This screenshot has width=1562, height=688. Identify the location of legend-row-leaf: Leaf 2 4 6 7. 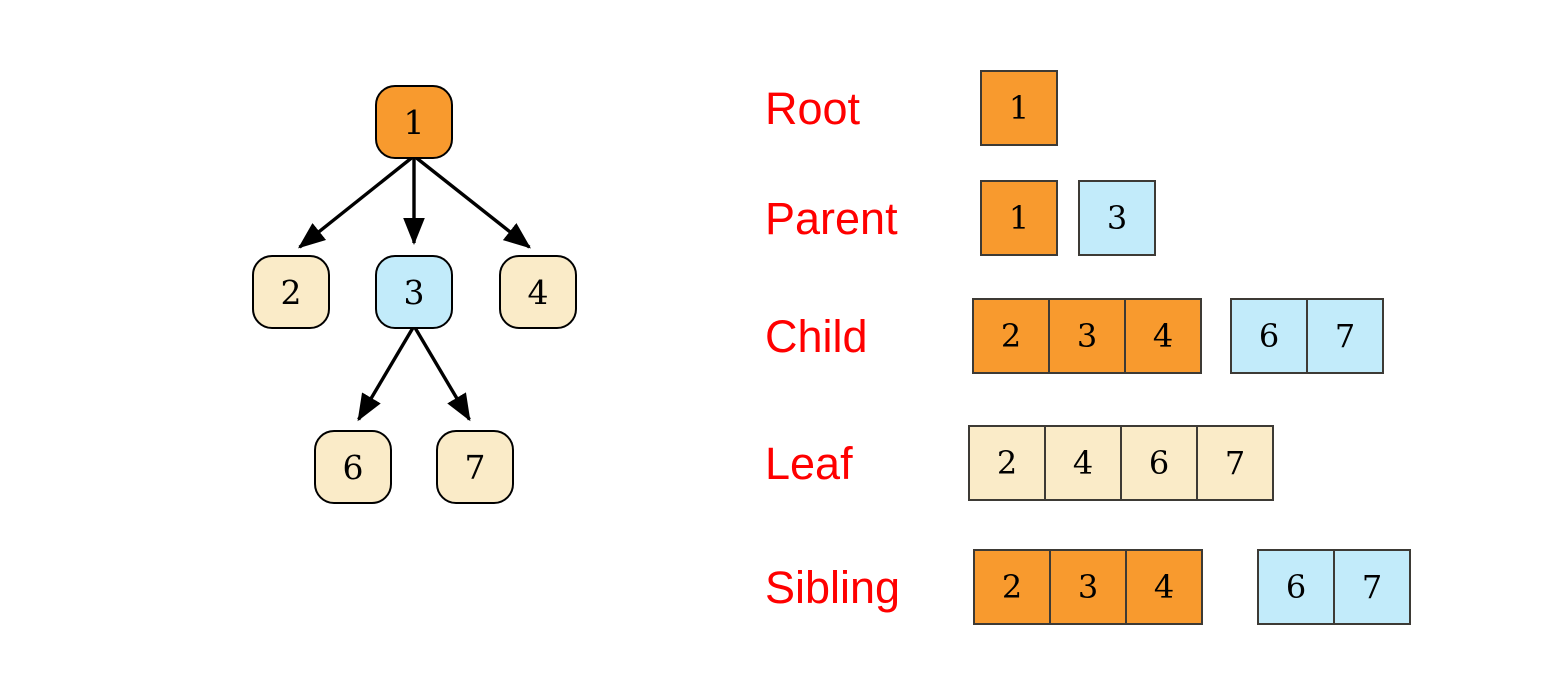
(1131, 463).